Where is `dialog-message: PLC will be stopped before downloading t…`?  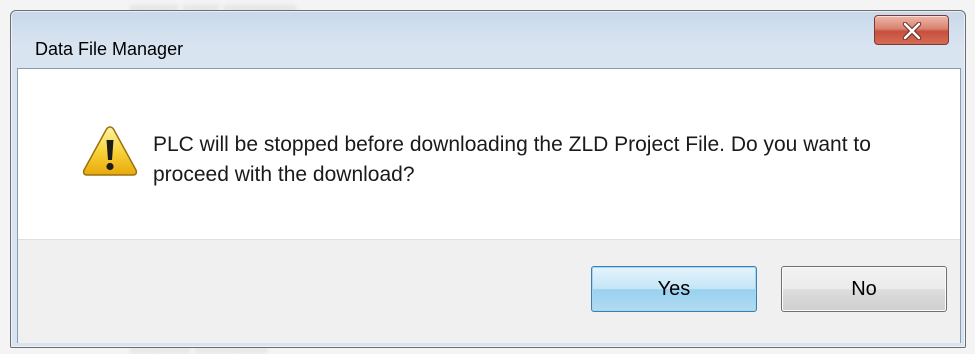
dialog-message: PLC will be stopped before downloading t… is located at coordinates (512, 159).